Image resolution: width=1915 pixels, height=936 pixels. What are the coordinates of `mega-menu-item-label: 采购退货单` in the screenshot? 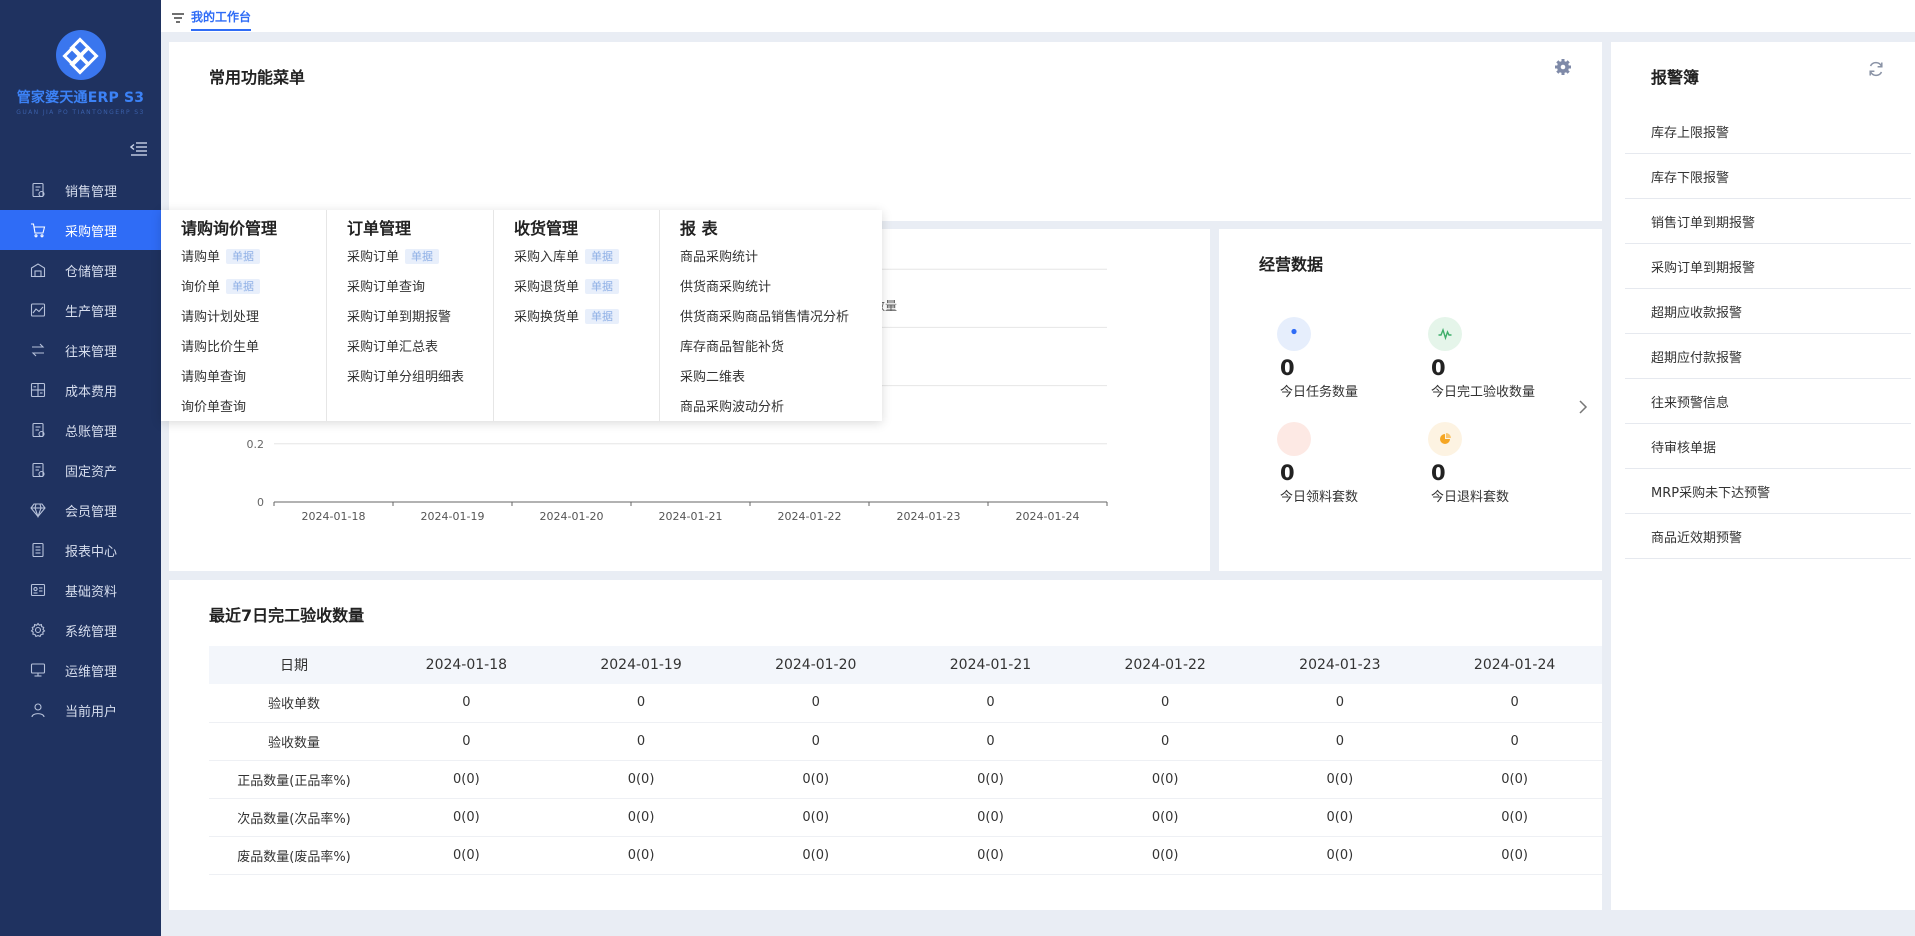 It's located at (547, 287).